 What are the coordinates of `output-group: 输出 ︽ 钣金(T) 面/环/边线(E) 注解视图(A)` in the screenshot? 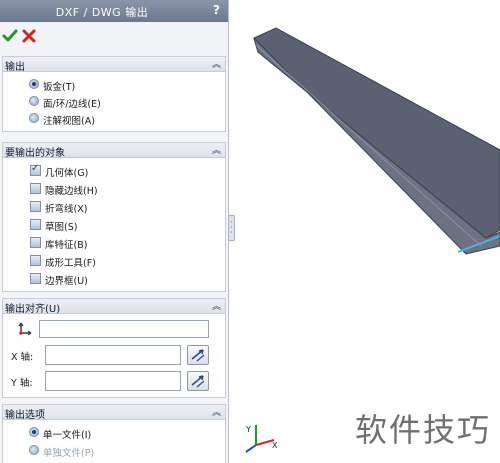 It's located at (114, 94).